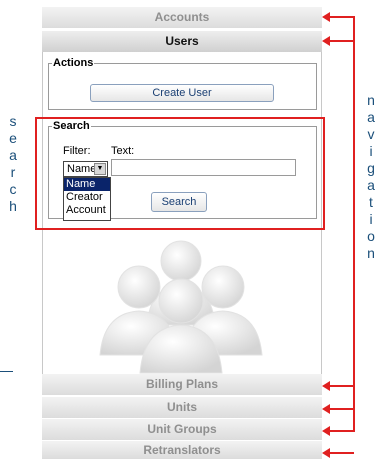 This screenshot has width=389, height=459. What do you see at coordinates (342, 41) in the screenshot?
I see `arrow-line-users` at bounding box center [342, 41].